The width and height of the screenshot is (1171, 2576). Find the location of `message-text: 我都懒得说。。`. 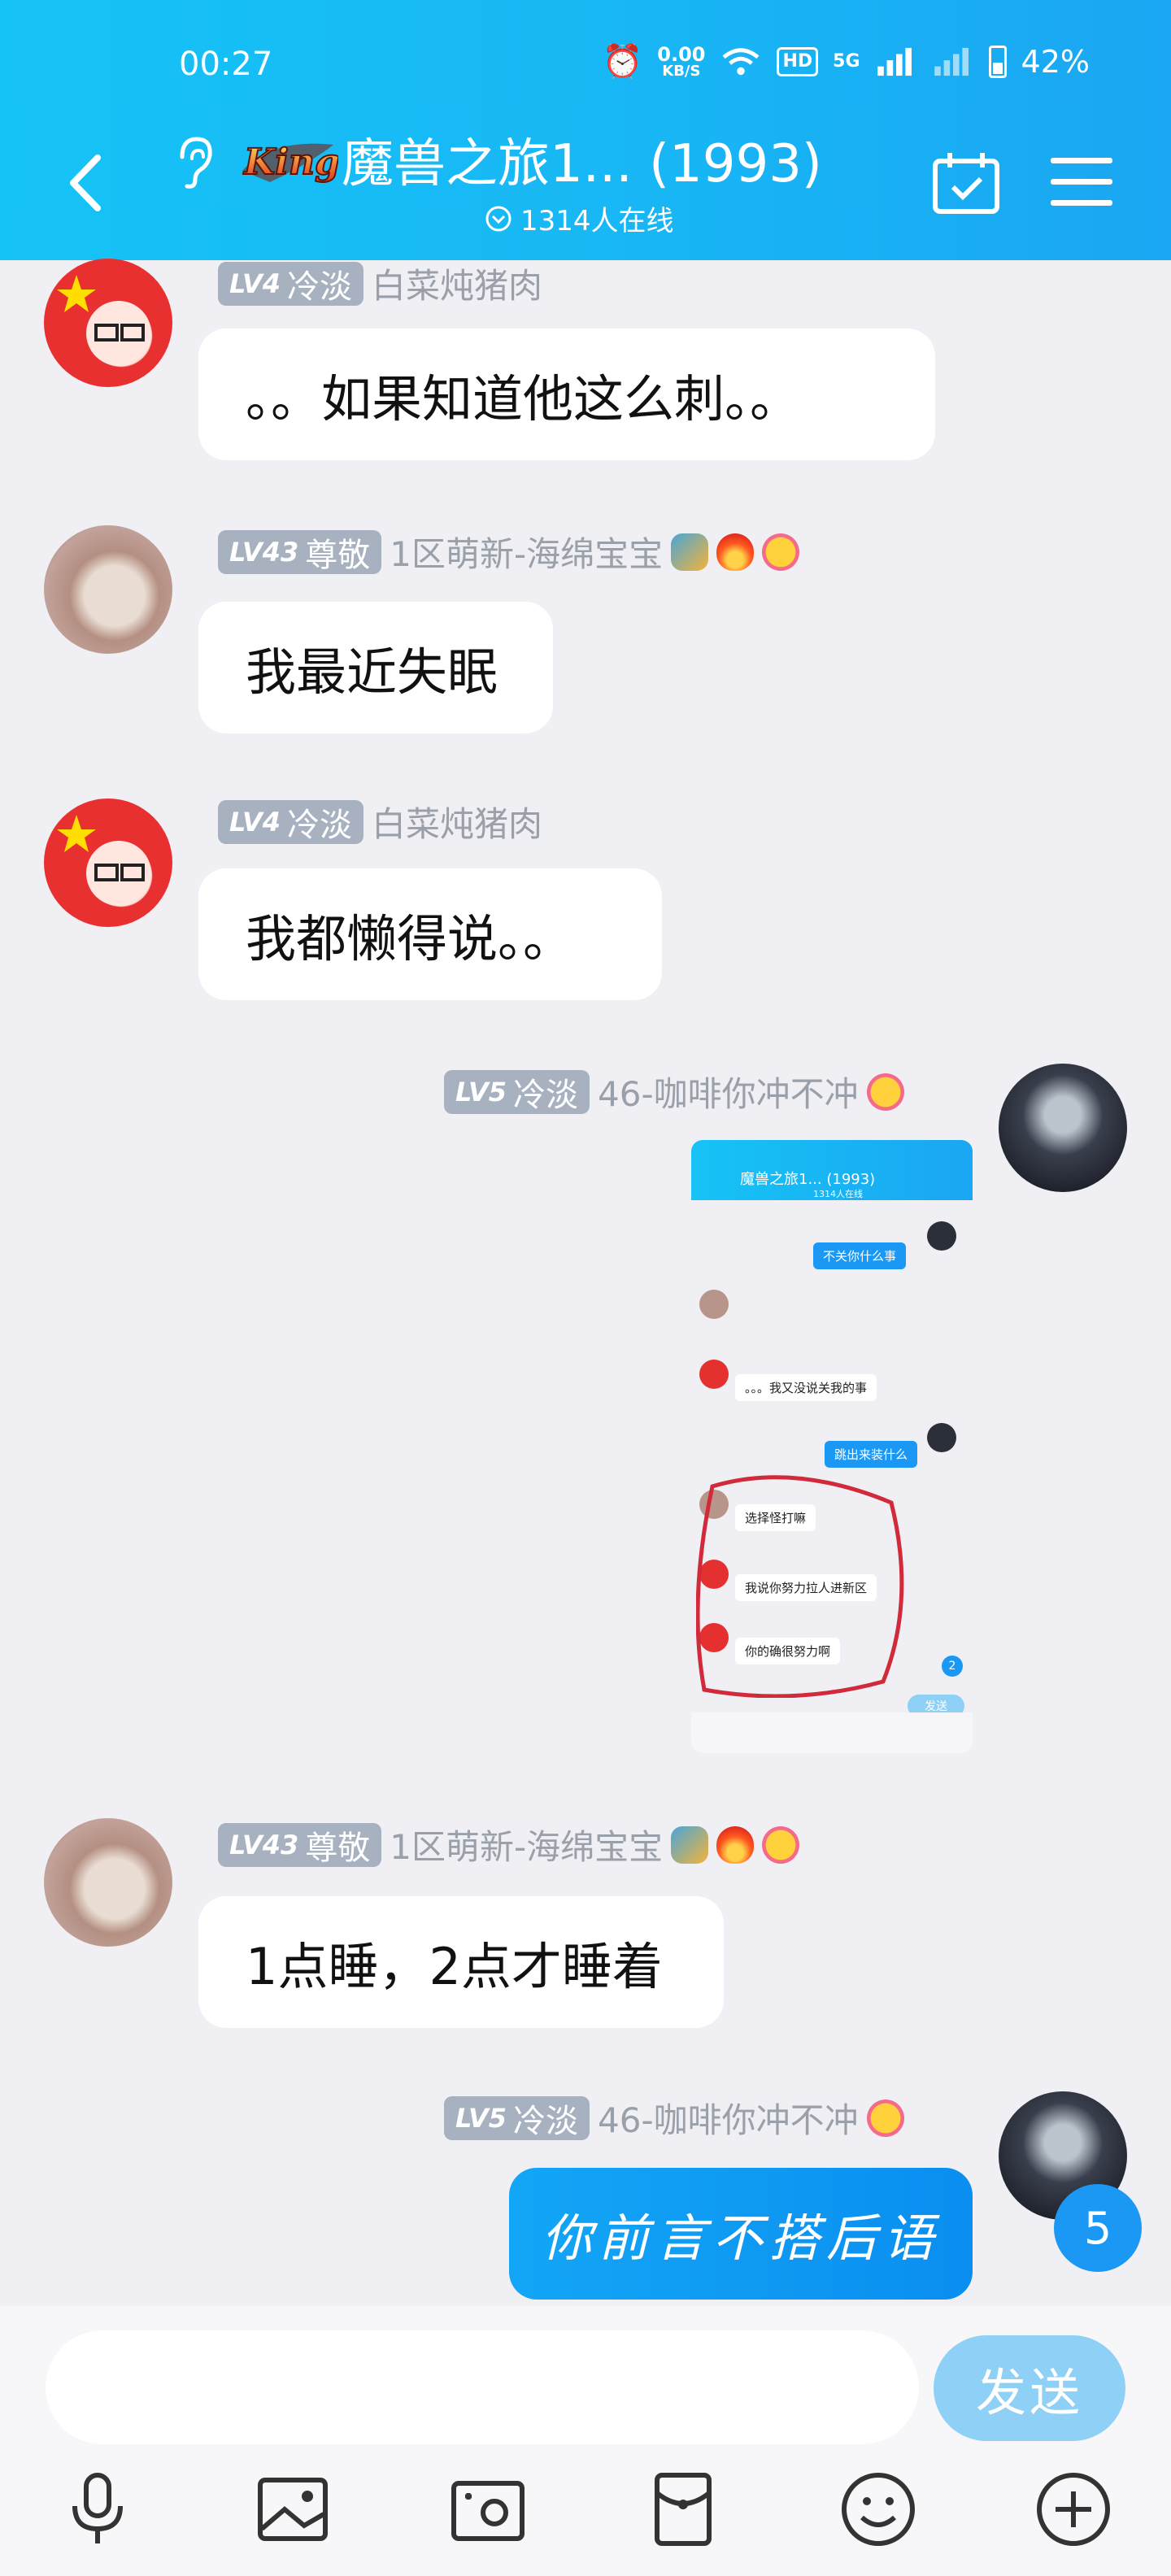

message-text: 我都懒得说。。 is located at coordinates (410, 939).